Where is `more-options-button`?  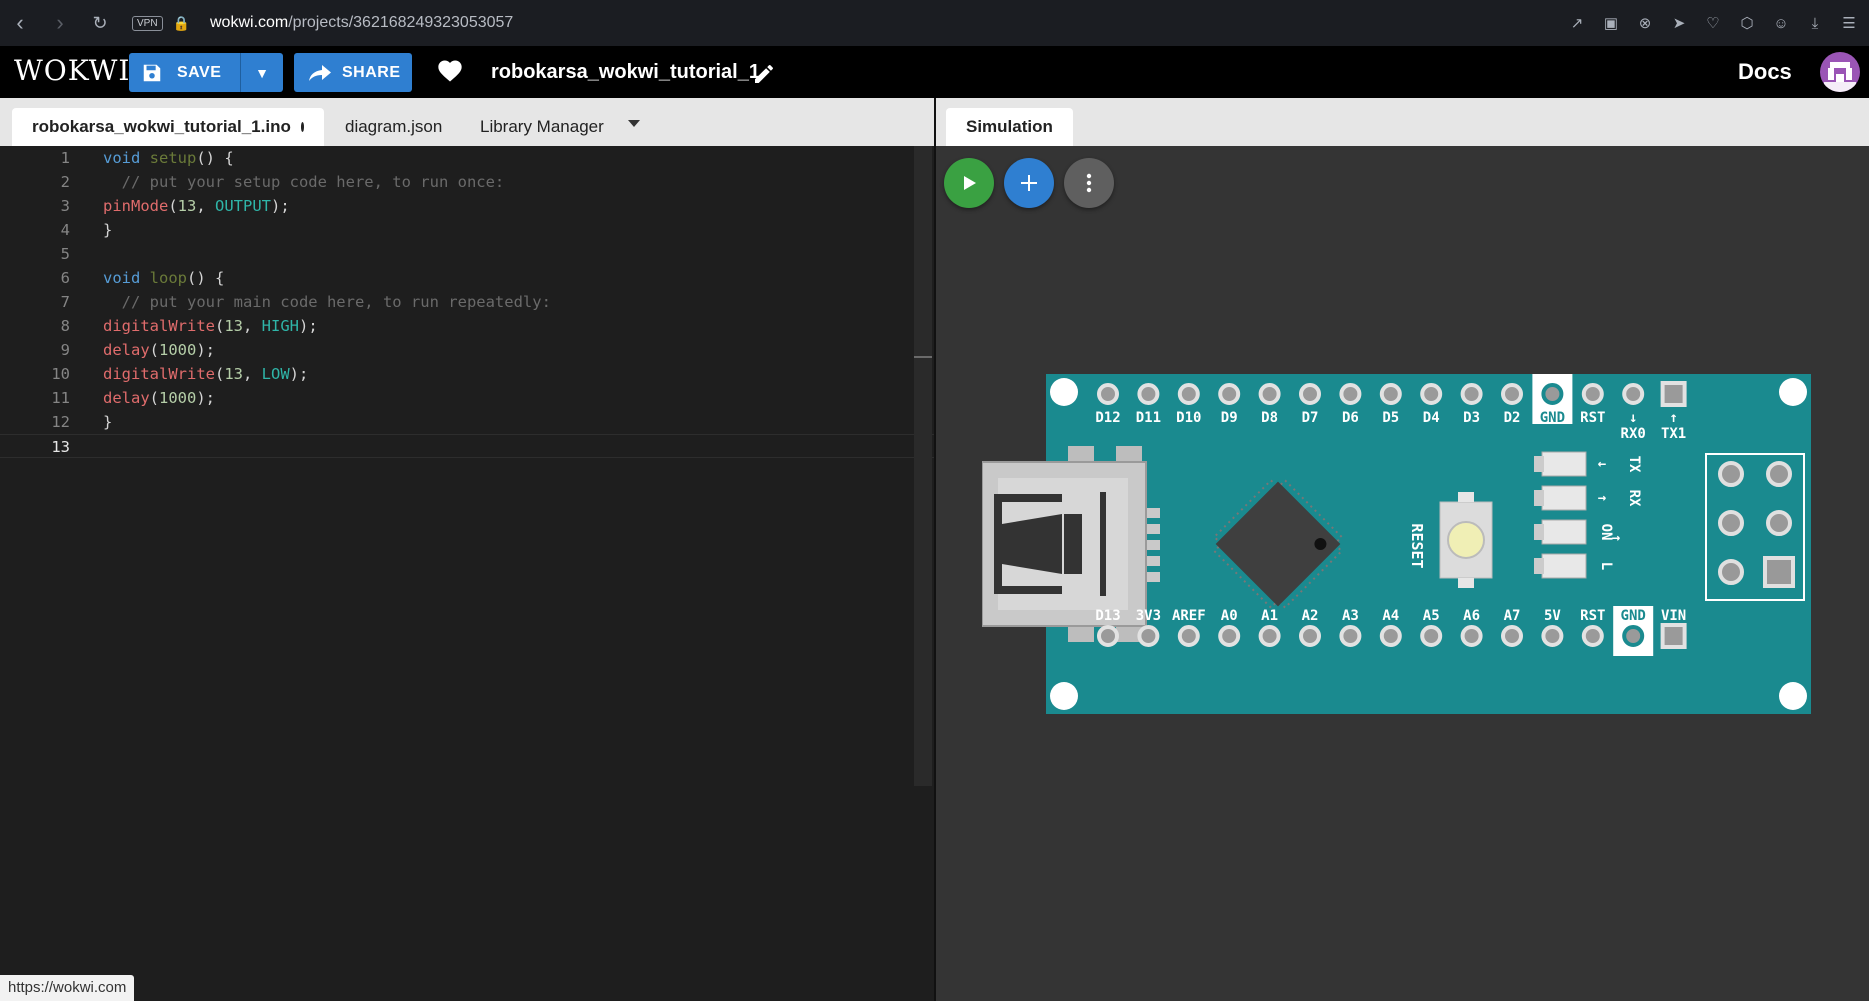 more-options-button is located at coordinates (1089, 183).